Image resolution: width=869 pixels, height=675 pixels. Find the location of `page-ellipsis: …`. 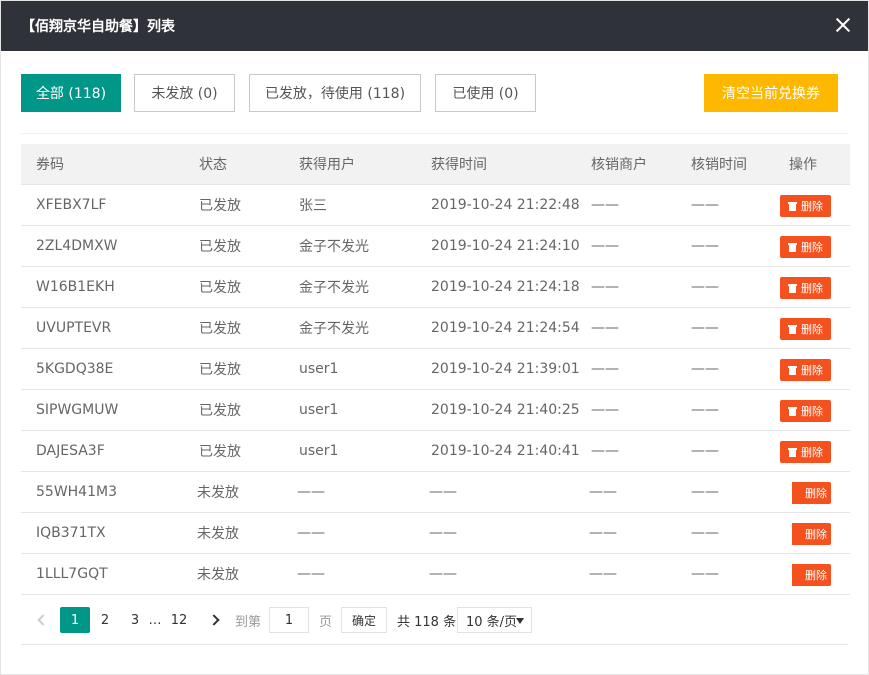

page-ellipsis: … is located at coordinates (155, 620).